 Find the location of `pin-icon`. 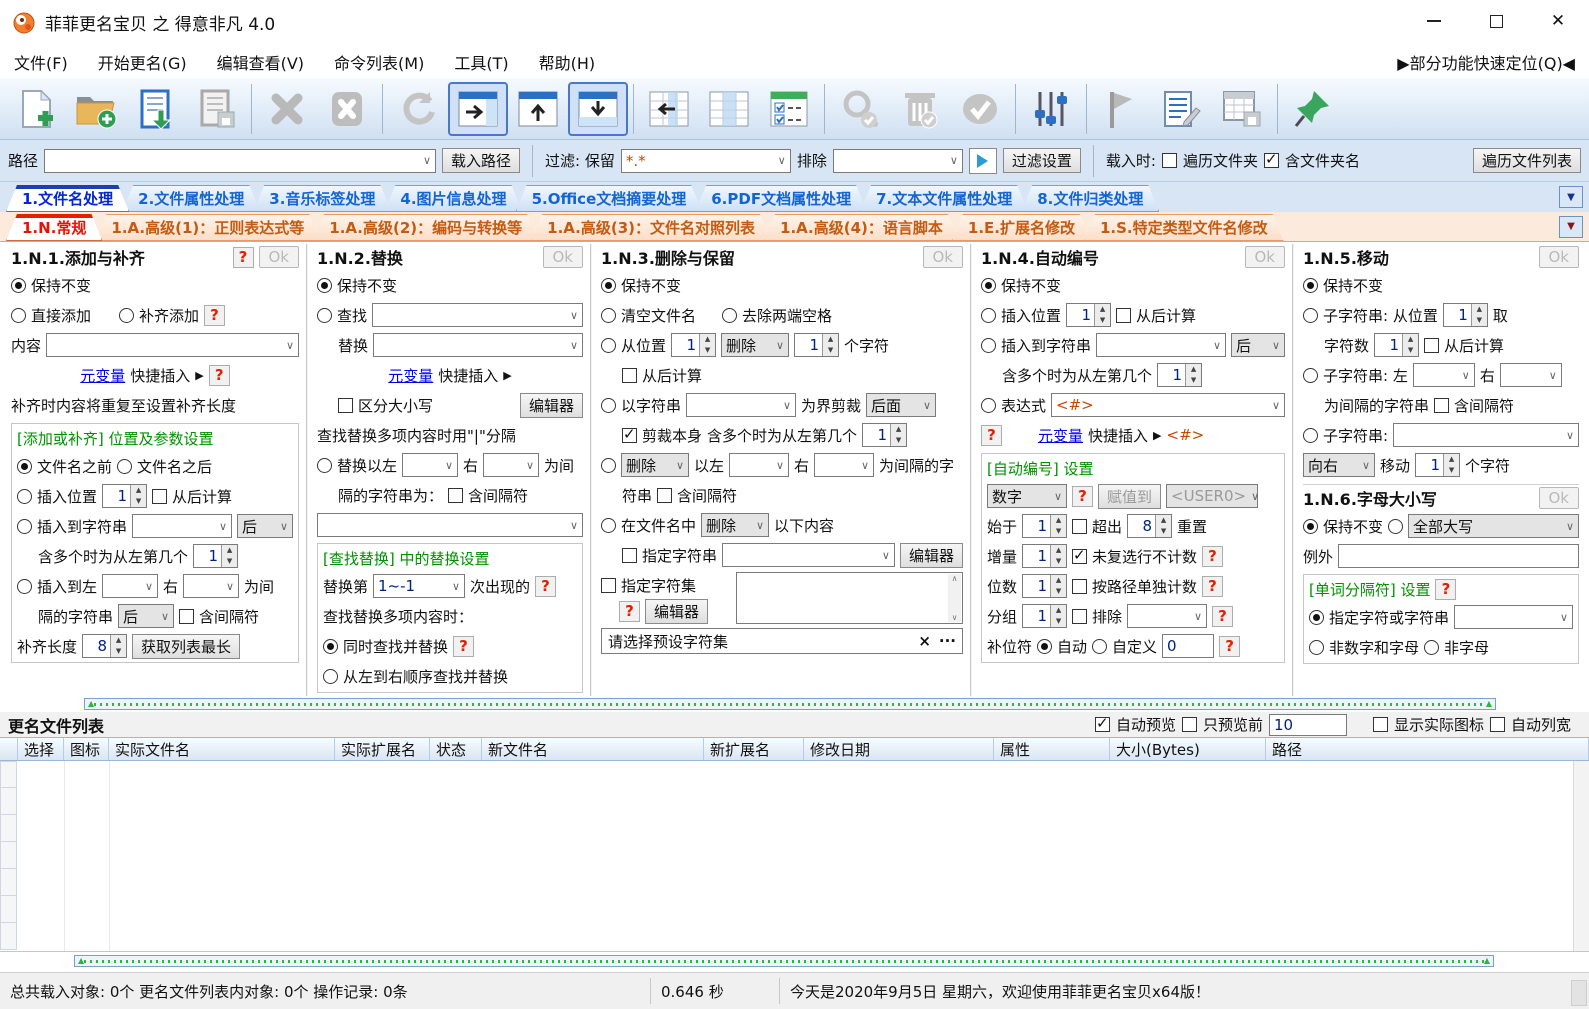

pin-icon is located at coordinates (1313, 109).